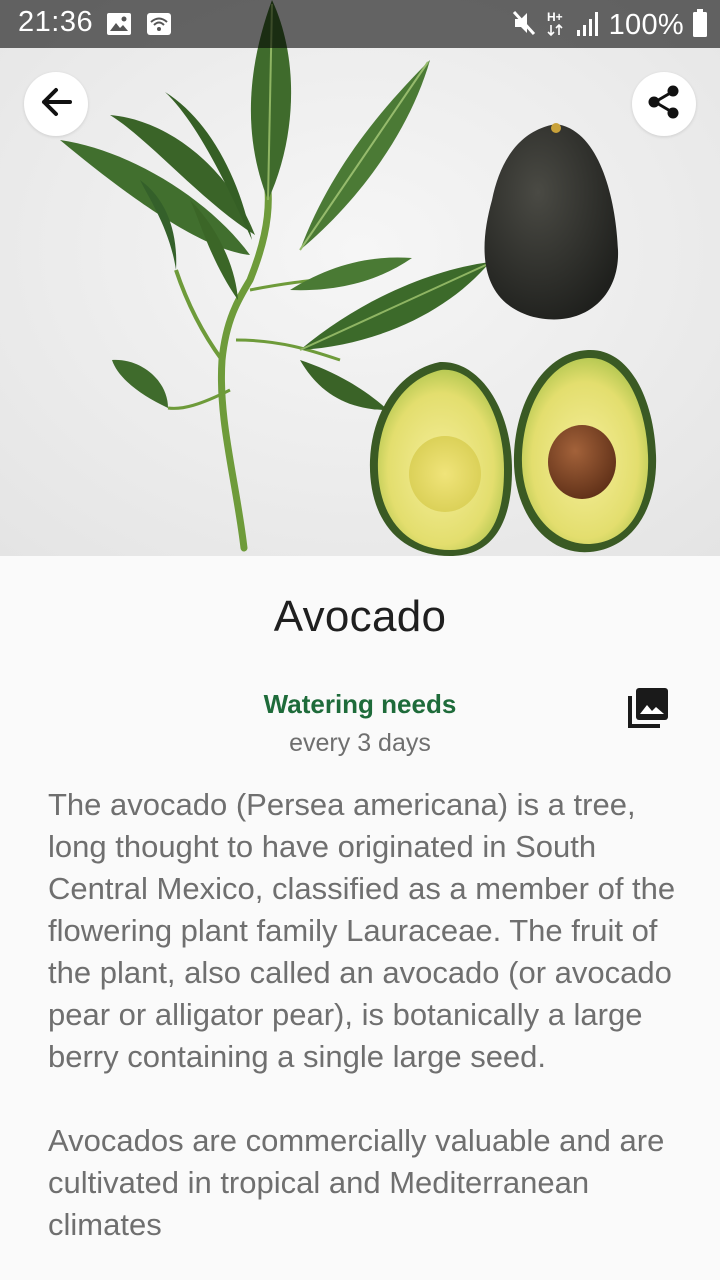 This screenshot has width=720, height=1280. What do you see at coordinates (700, 25) in the screenshot?
I see `battery-icon` at bounding box center [700, 25].